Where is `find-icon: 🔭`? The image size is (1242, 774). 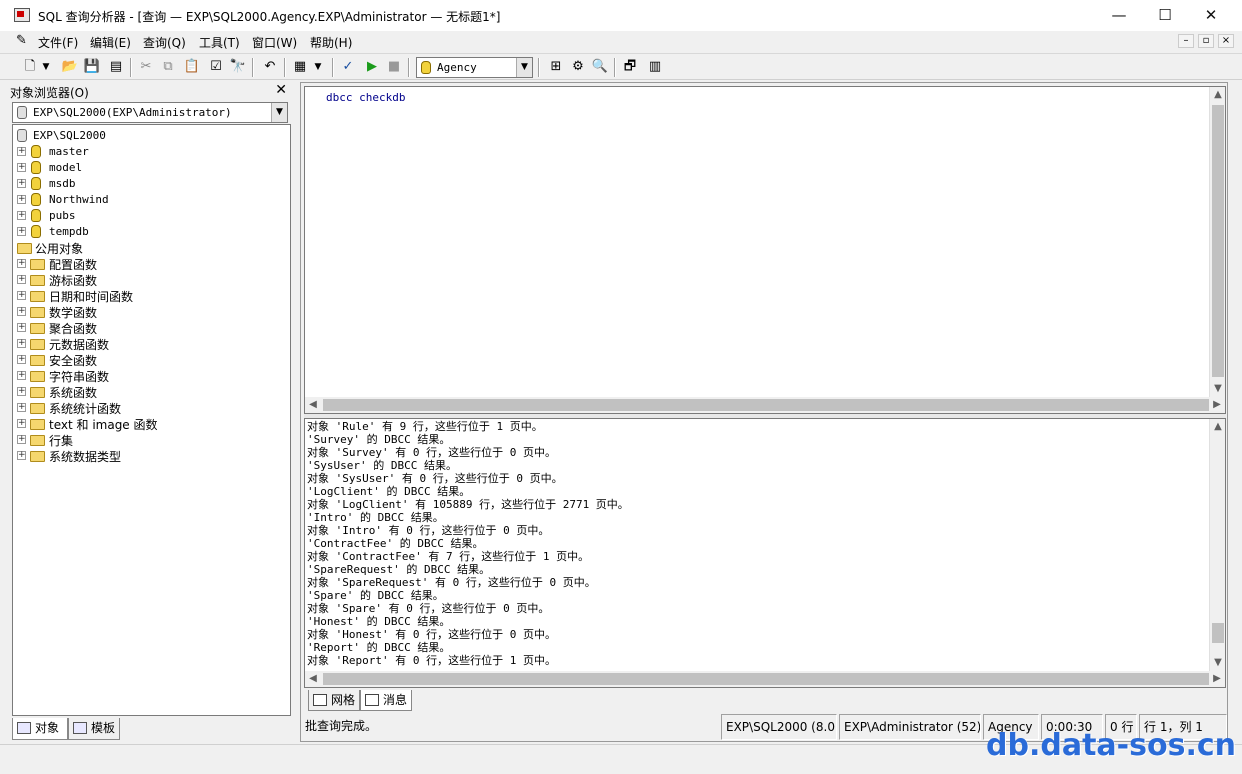
find-icon: 🔭 is located at coordinates (238, 67).